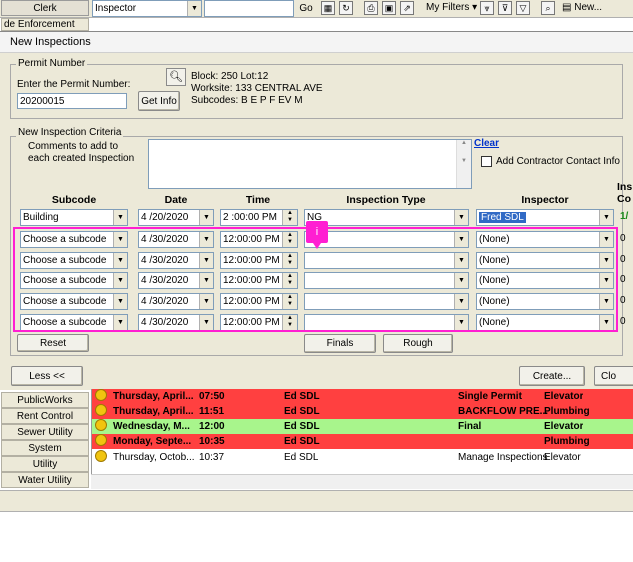  I want to click on header-truncated-1: Ins, so click(625, 187).